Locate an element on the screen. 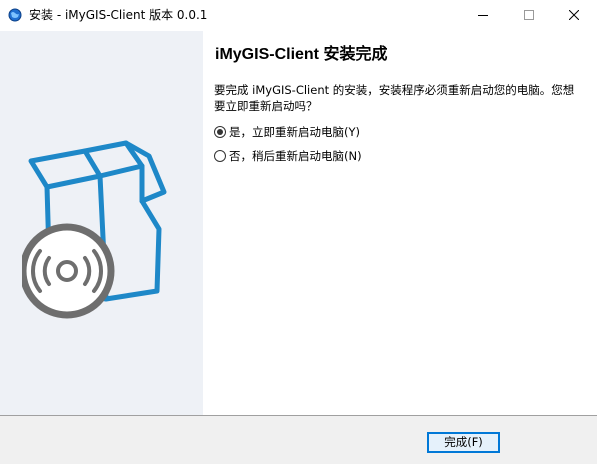  footer-bar is located at coordinates (298, 440).